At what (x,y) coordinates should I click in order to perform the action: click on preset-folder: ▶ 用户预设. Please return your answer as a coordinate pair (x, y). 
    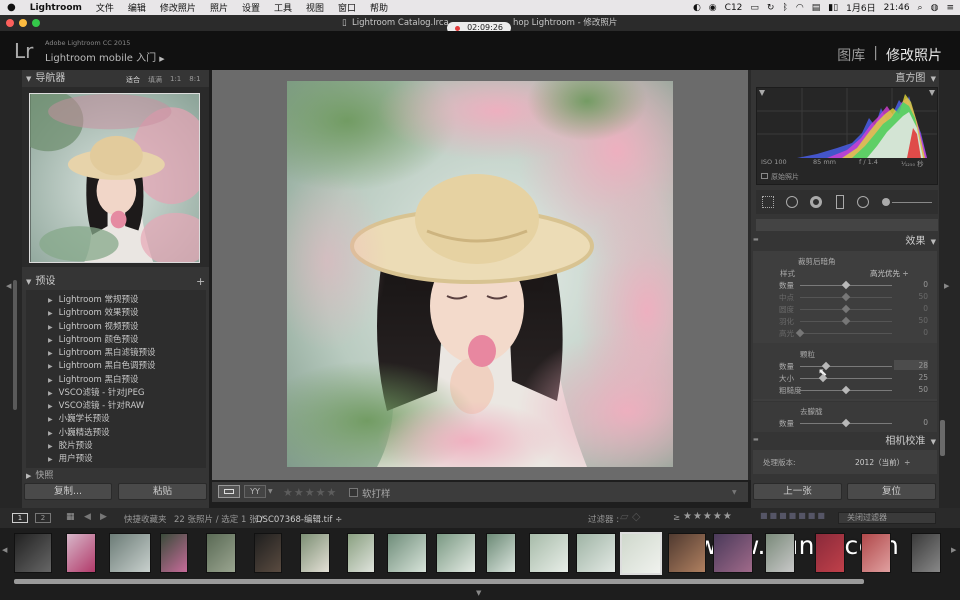
    Looking at the image, I should click on (70, 458).